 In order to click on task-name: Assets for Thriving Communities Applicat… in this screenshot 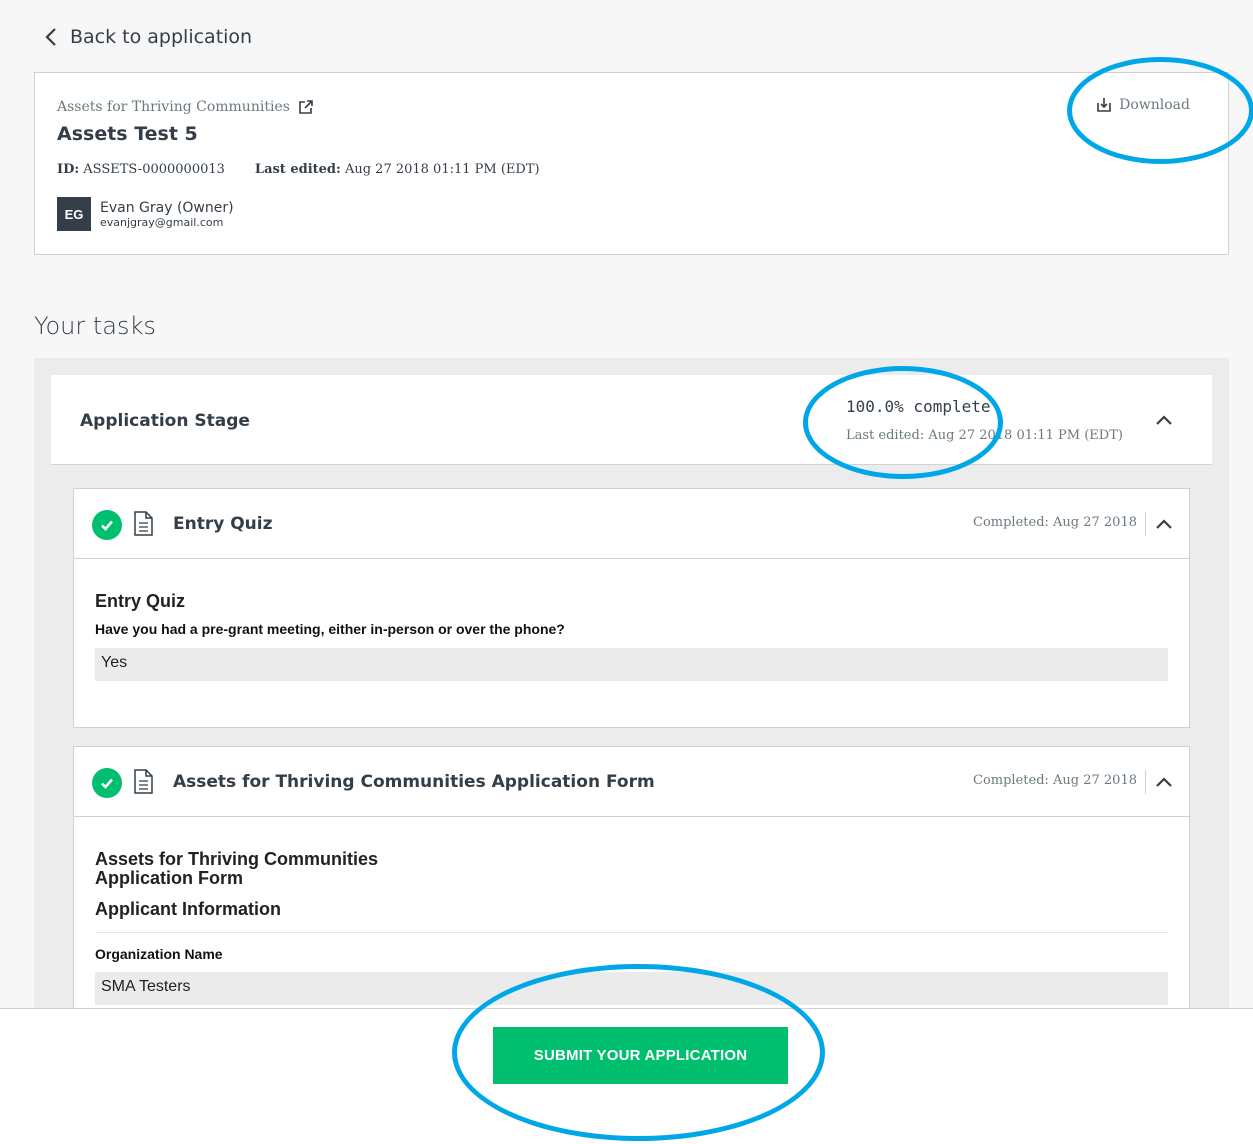, I will do `click(414, 782)`.